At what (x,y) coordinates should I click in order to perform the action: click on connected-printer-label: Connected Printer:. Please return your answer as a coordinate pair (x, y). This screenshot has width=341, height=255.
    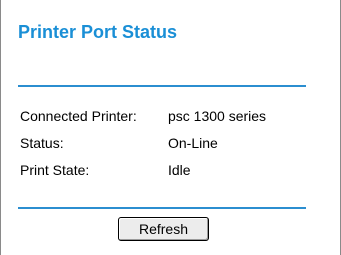
    Looking at the image, I should click on (78, 116).